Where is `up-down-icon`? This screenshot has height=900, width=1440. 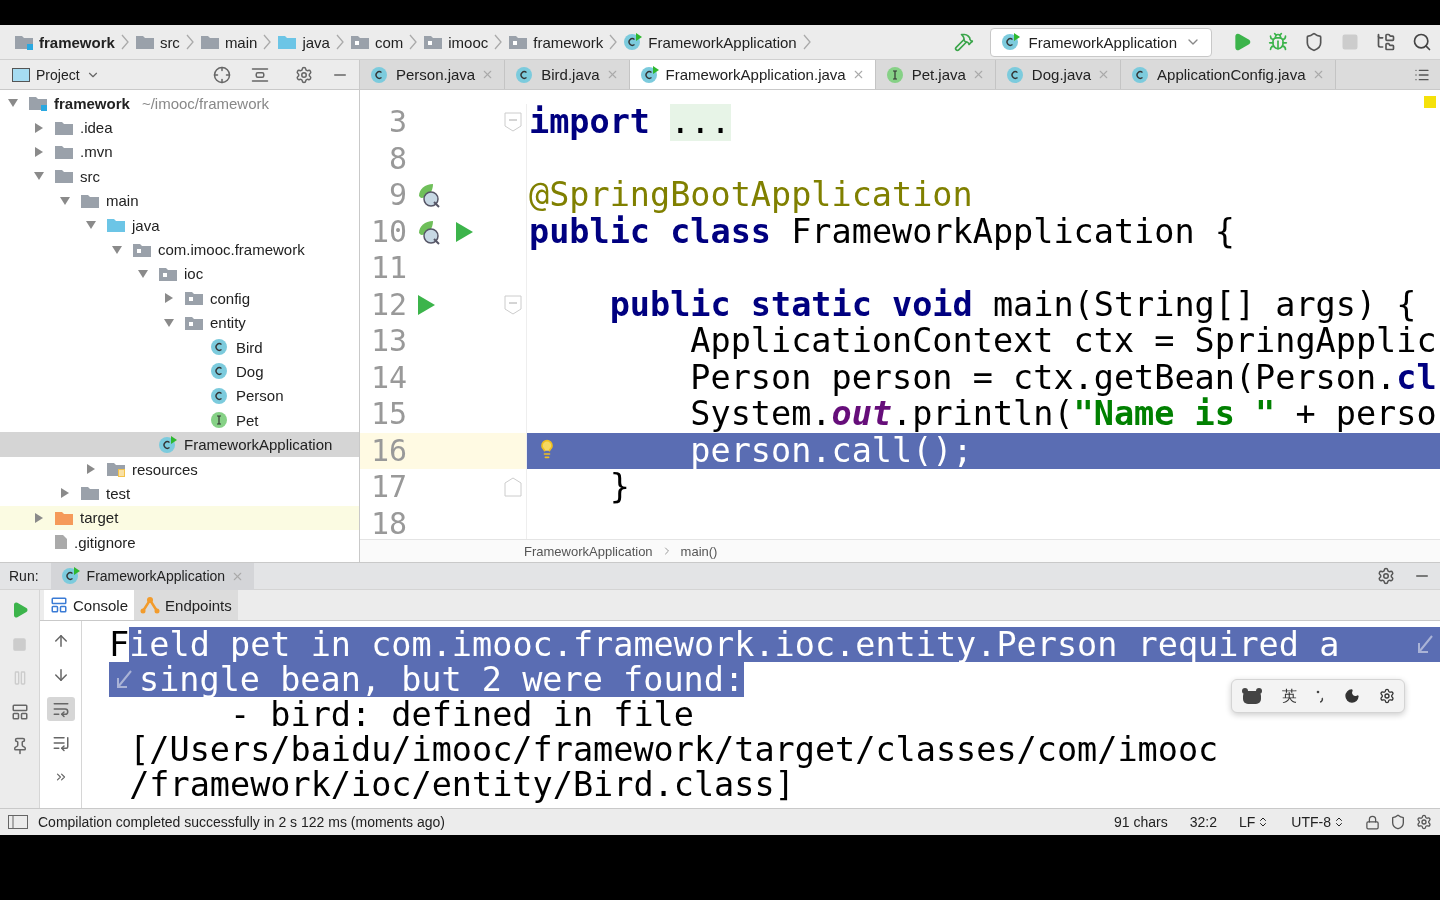
up-down-icon is located at coordinates (1339, 822).